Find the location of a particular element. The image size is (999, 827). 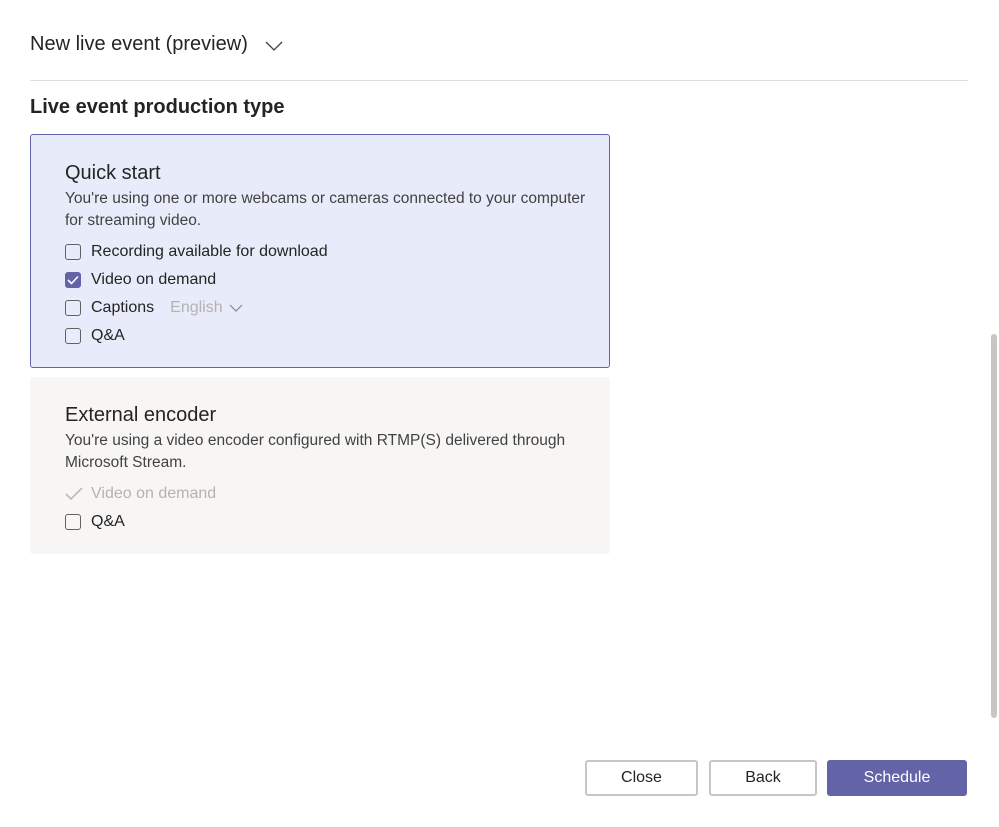

event-title-header: New live event (preview) is located at coordinates (157, 44).